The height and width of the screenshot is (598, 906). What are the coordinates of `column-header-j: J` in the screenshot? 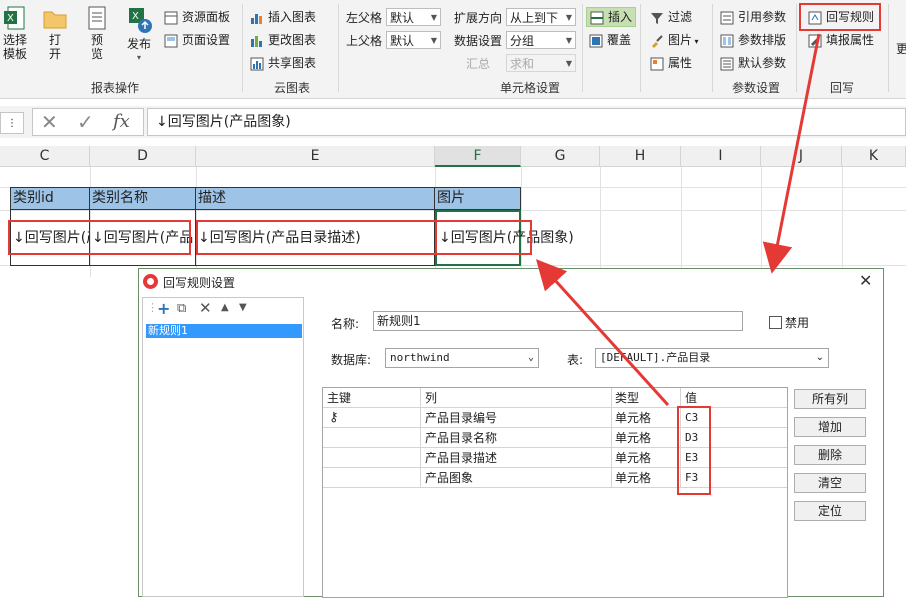 It's located at (801, 156).